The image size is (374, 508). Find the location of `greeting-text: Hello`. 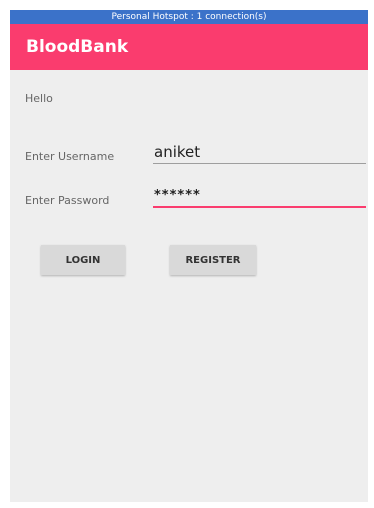

greeting-text: Hello is located at coordinates (39, 98).